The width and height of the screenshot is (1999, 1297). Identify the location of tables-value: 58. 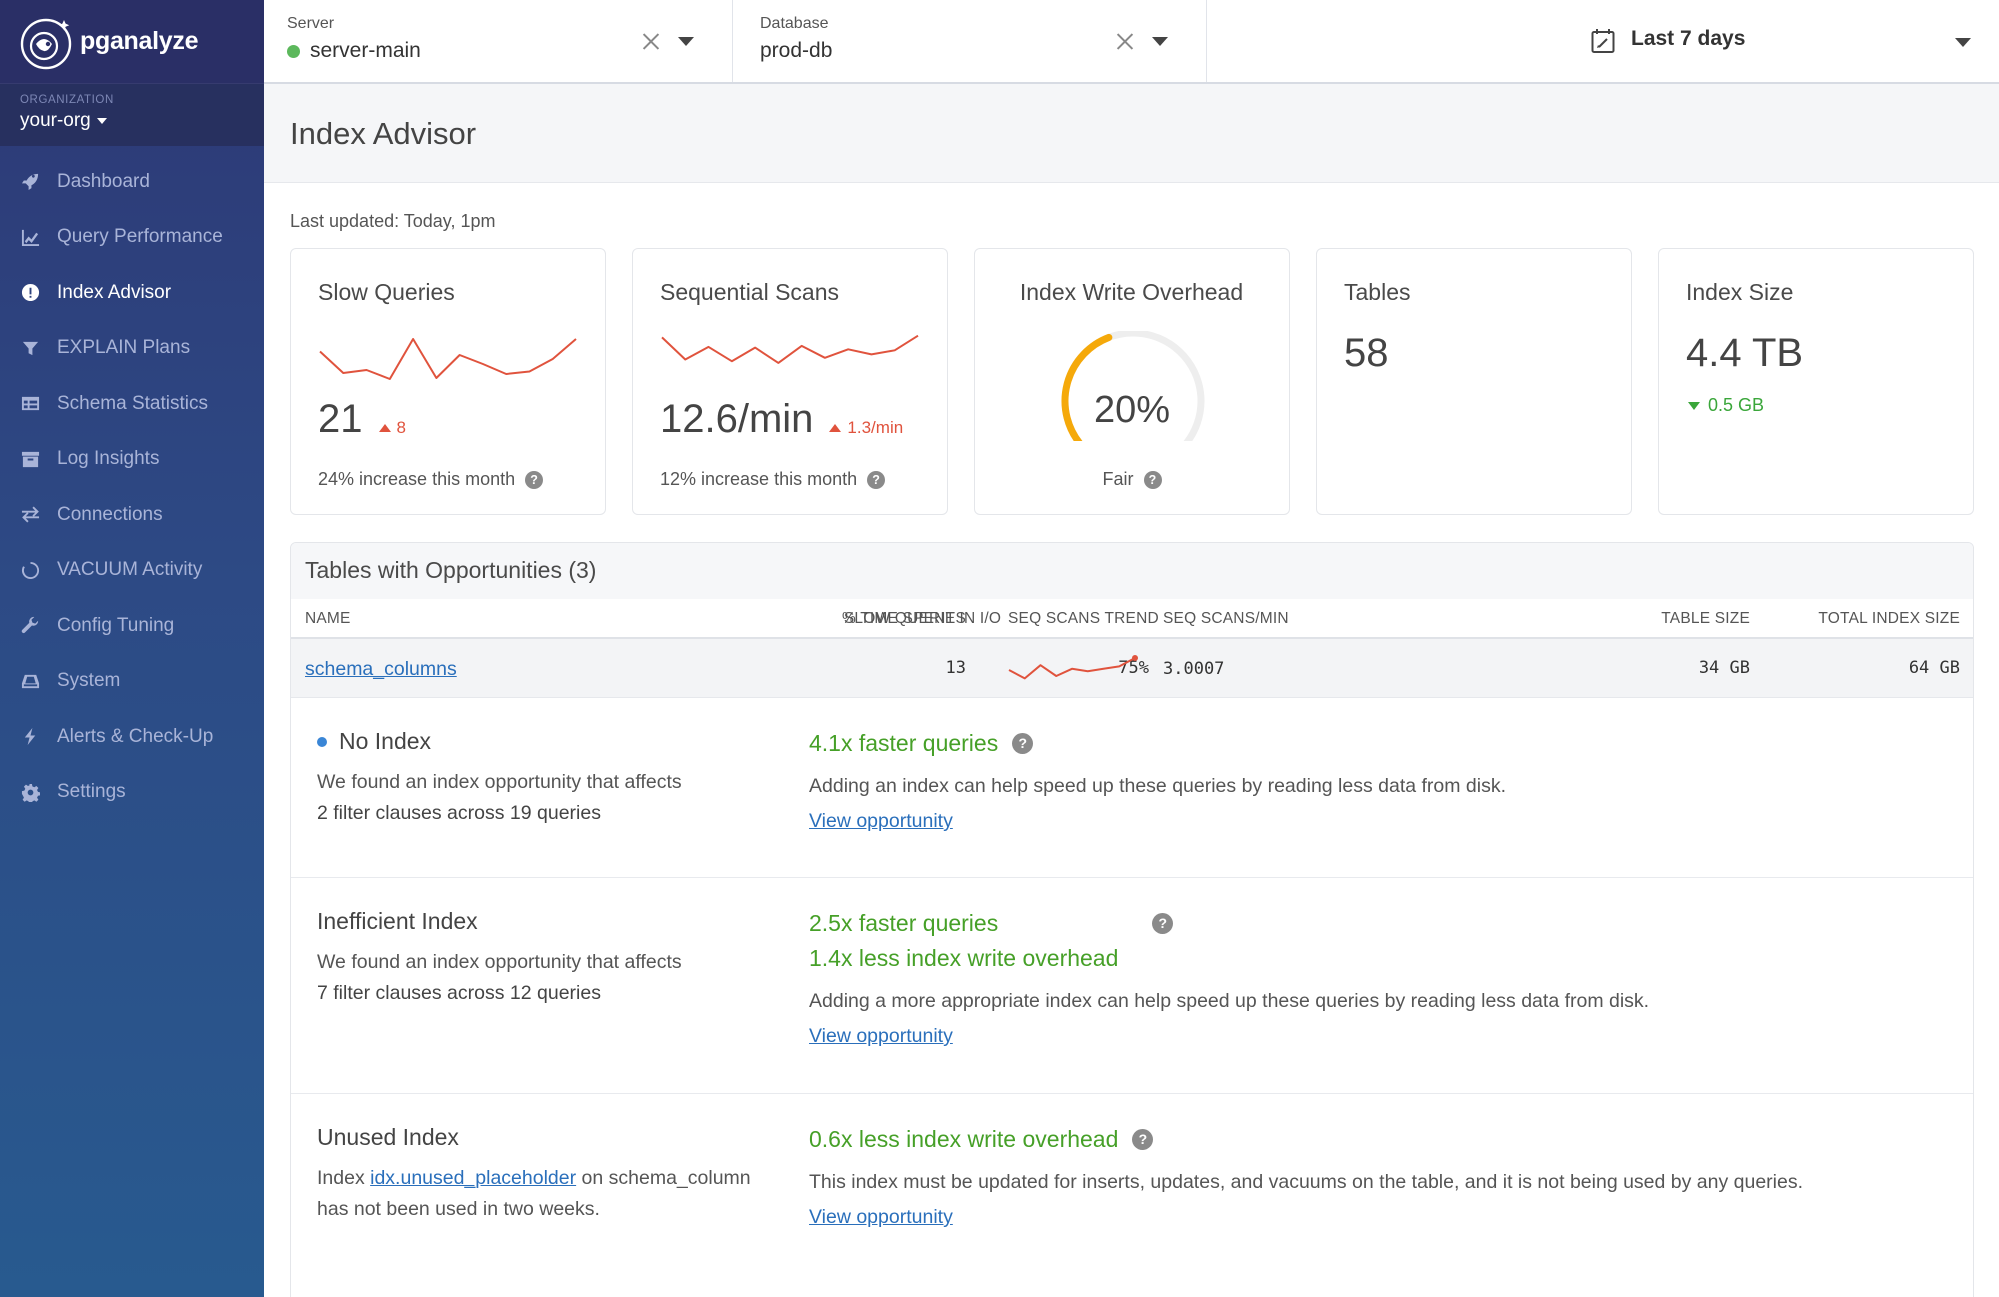
(1366, 353).